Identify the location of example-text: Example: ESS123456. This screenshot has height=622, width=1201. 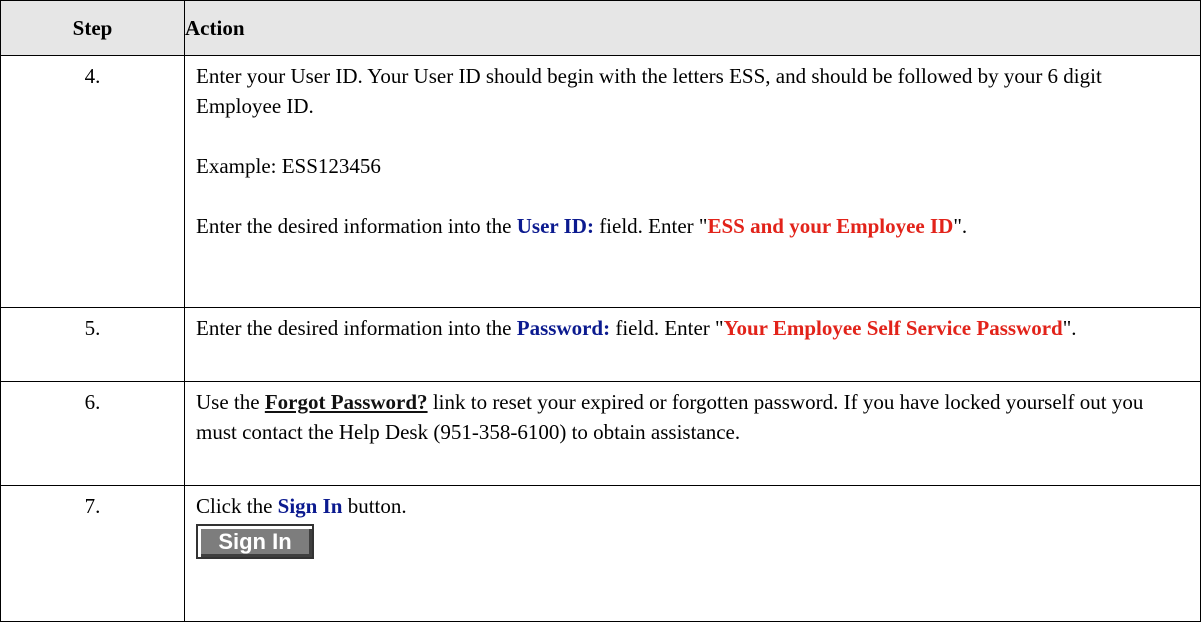
(288, 166).